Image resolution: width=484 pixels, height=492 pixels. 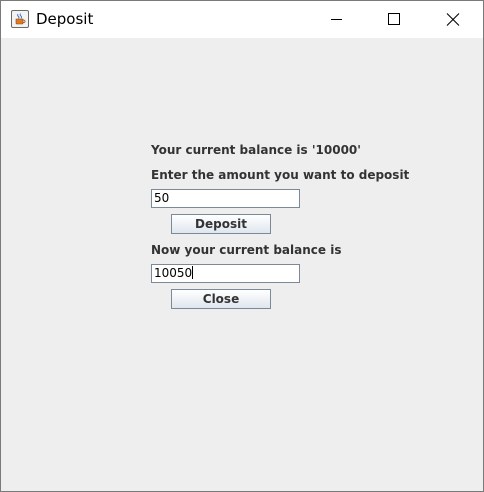 I want to click on deposit-amount-value: 50, so click(x=162, y=198).